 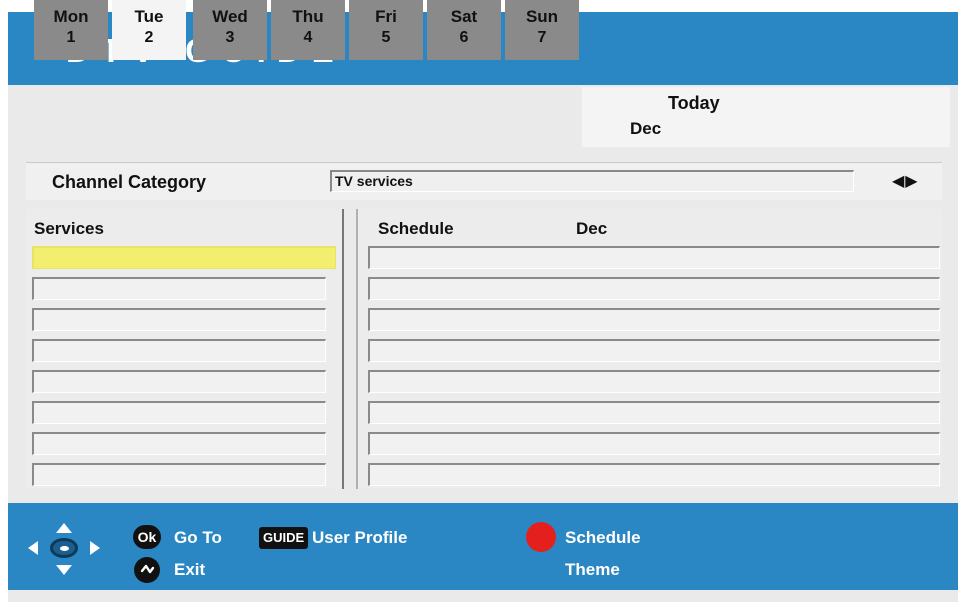 What do you see at coordinates (592, 569) in the screenshot?
I see `theme-label: Theme` at bounding box center [592, 569].